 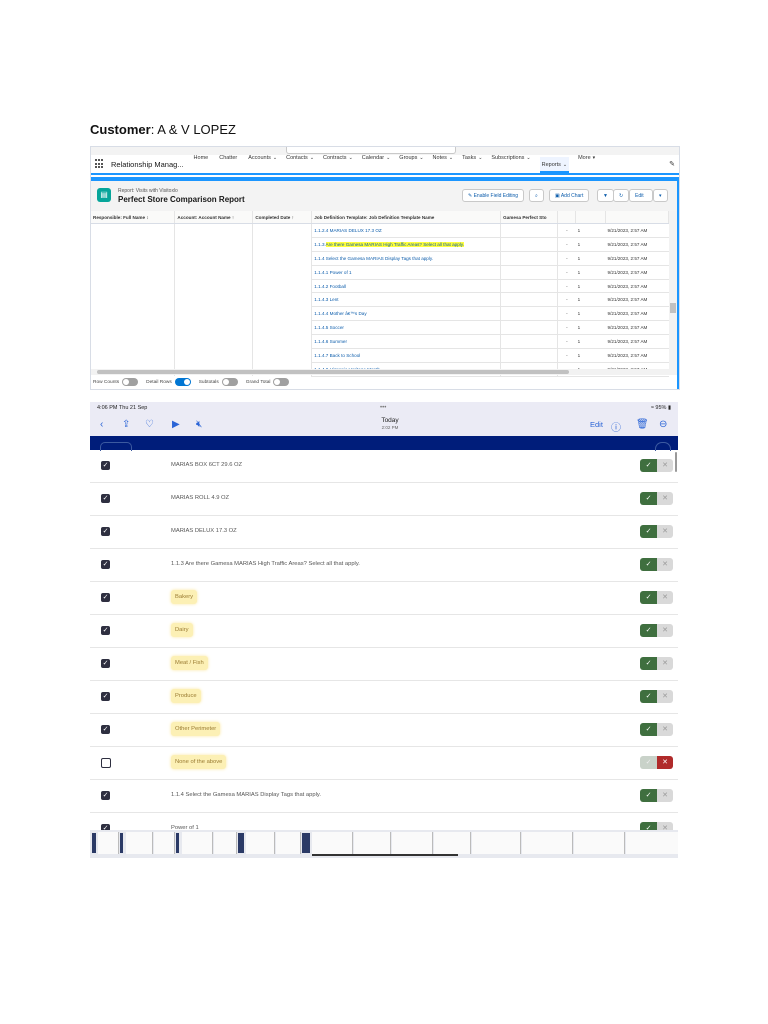 I want to click on toggle-subtotals: Subtotals, so click(x=218, y=382).